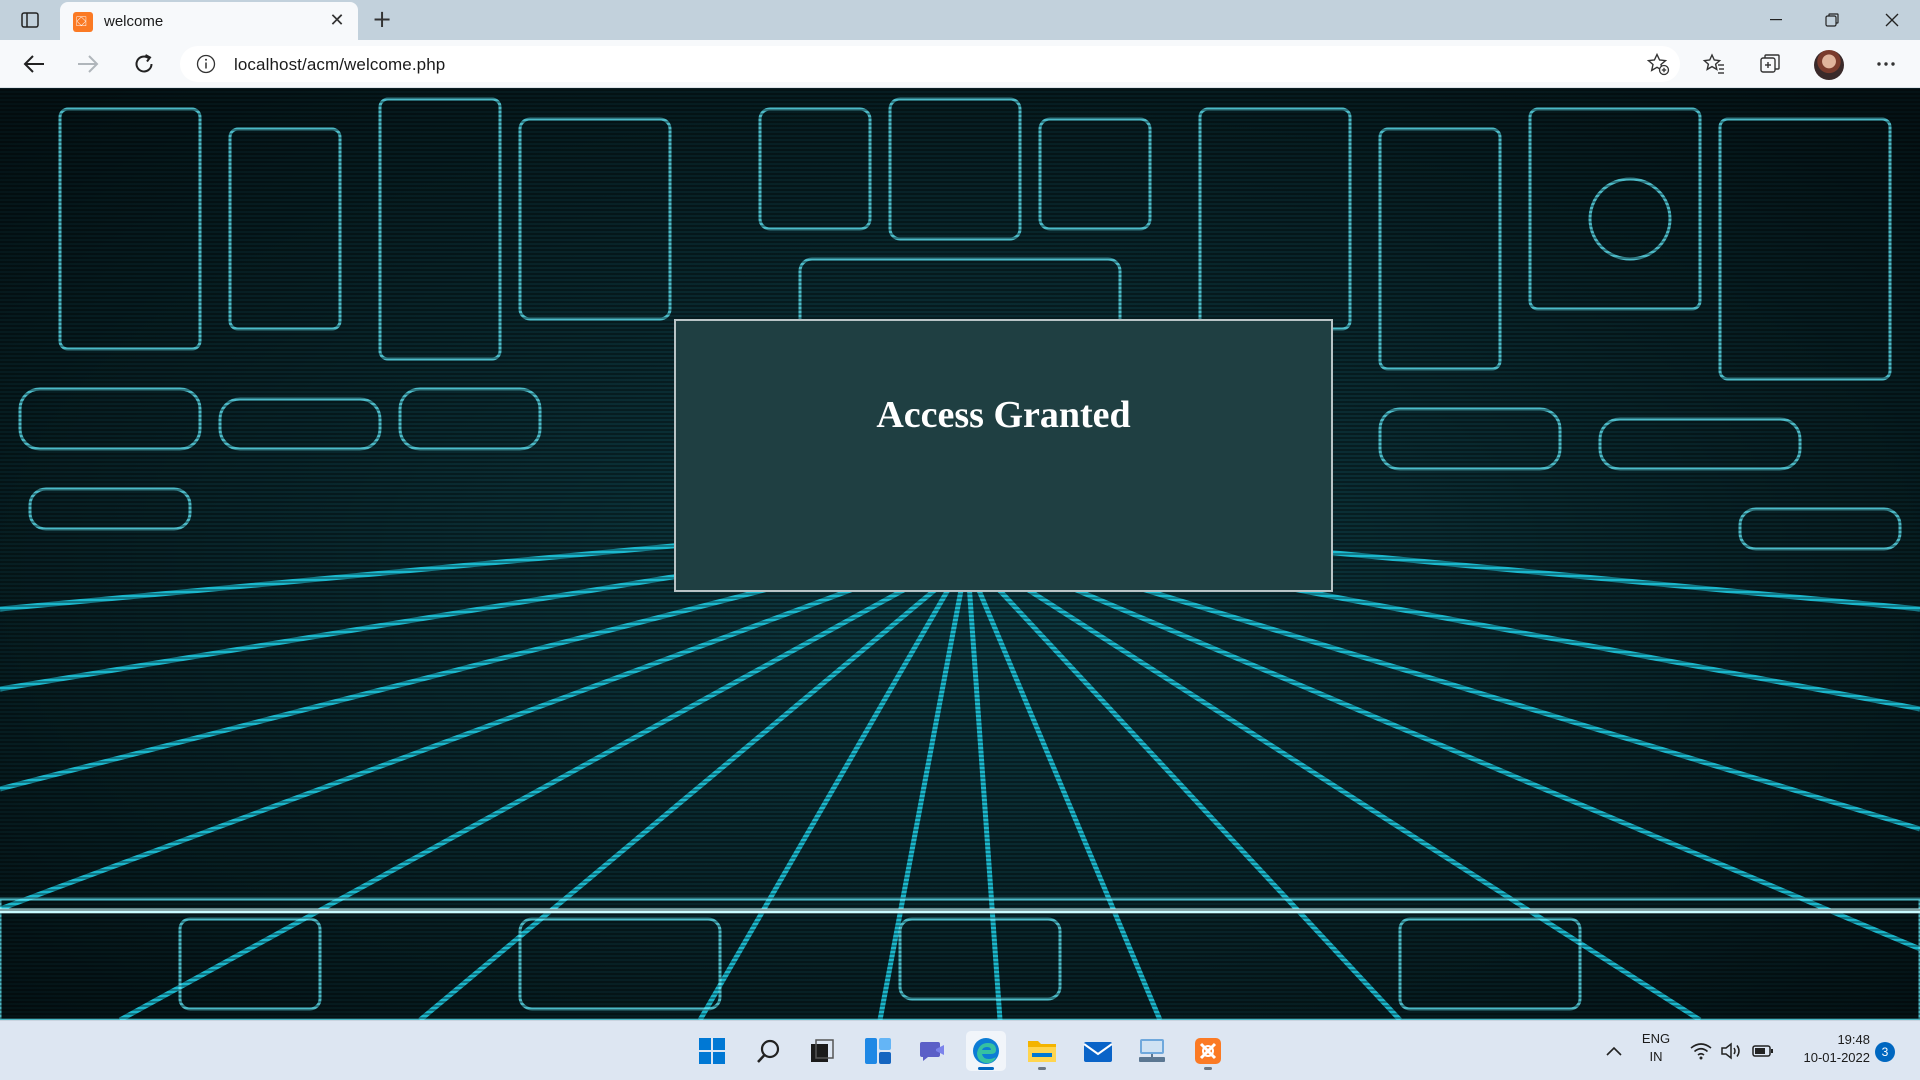 The image size is (1920, 1080). What do you see at coordinates (144, 64) in the screenshot?
I see `refresh-icon` at bounding box center [144, 64].